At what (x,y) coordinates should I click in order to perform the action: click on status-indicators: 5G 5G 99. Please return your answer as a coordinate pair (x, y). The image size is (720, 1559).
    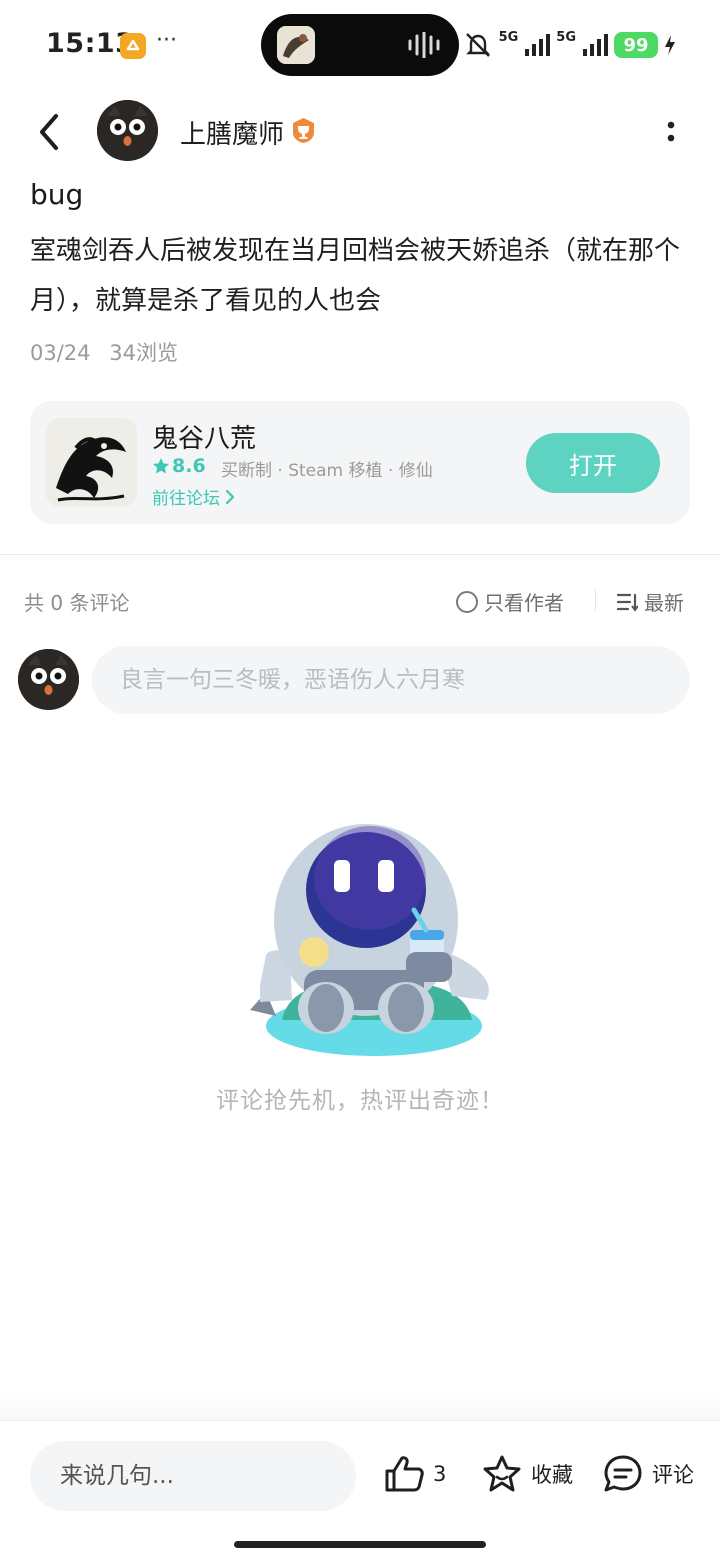
    Looking at the image, I should click on (569, 45).